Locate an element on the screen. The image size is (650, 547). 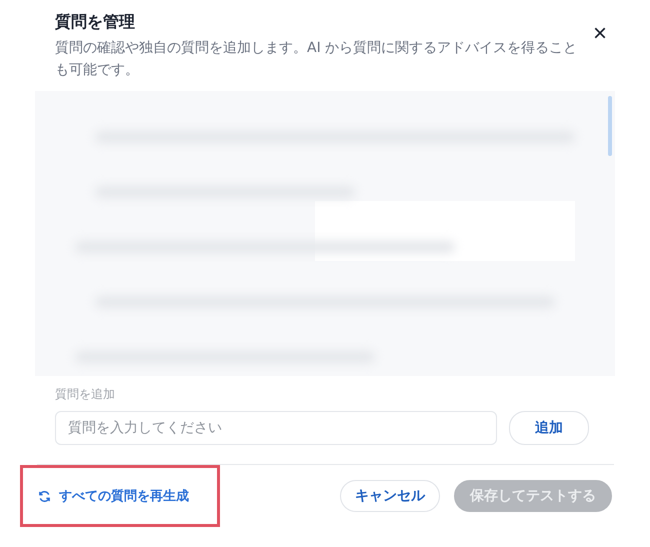
close-button: × is located at coordinates (600, 34).